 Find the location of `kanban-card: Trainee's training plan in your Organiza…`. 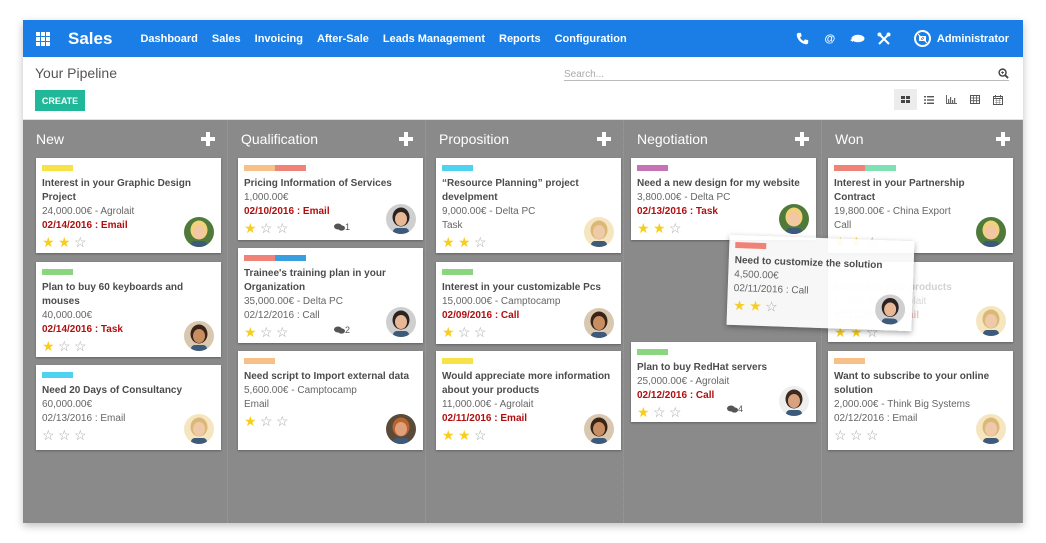

kanban-card: Trainee's training plan in your Organiza… is located at coordinates (330, 295).